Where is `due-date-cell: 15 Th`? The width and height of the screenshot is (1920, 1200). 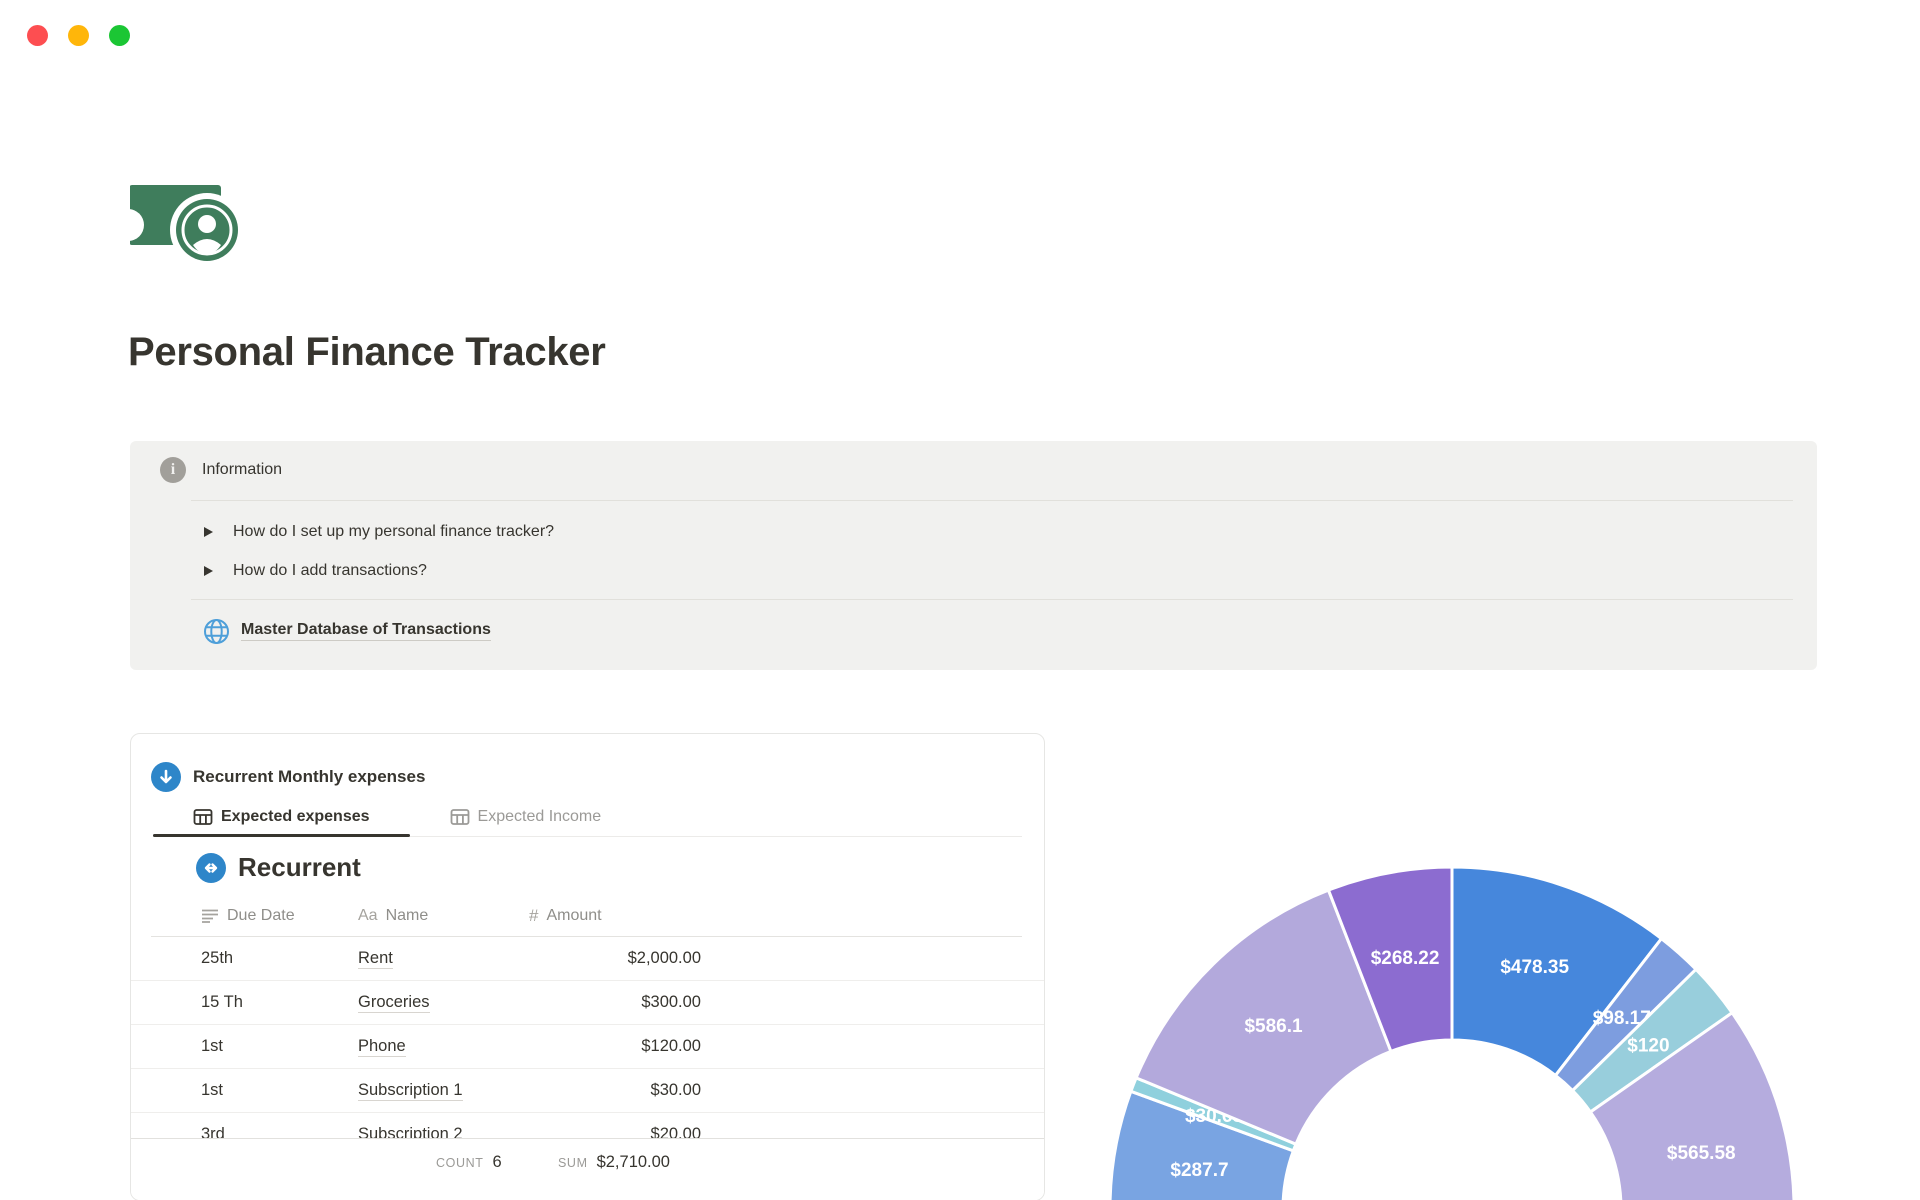
due-date-cell: 15 Th is located at coordinates (279, 1002).